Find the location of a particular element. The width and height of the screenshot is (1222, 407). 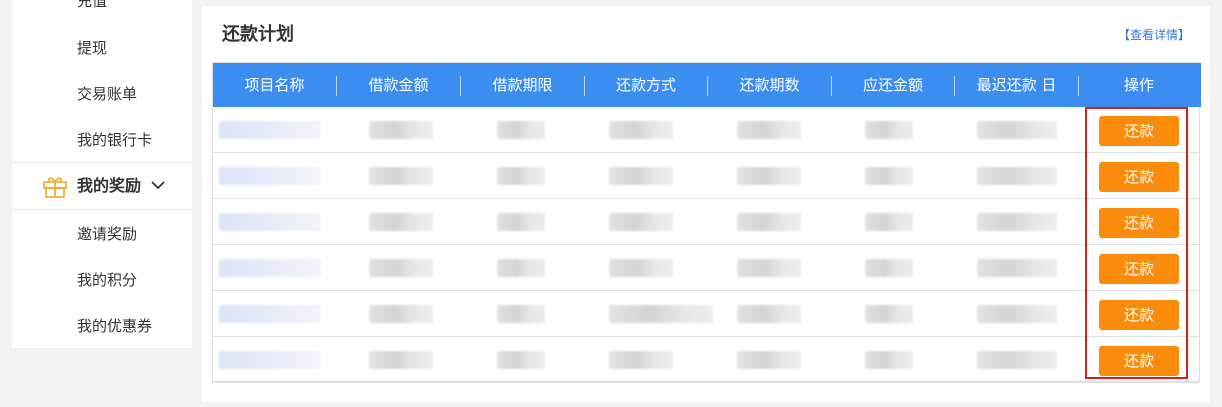

sidebar-item-label: 提现 is located at coordinates (92, 48).